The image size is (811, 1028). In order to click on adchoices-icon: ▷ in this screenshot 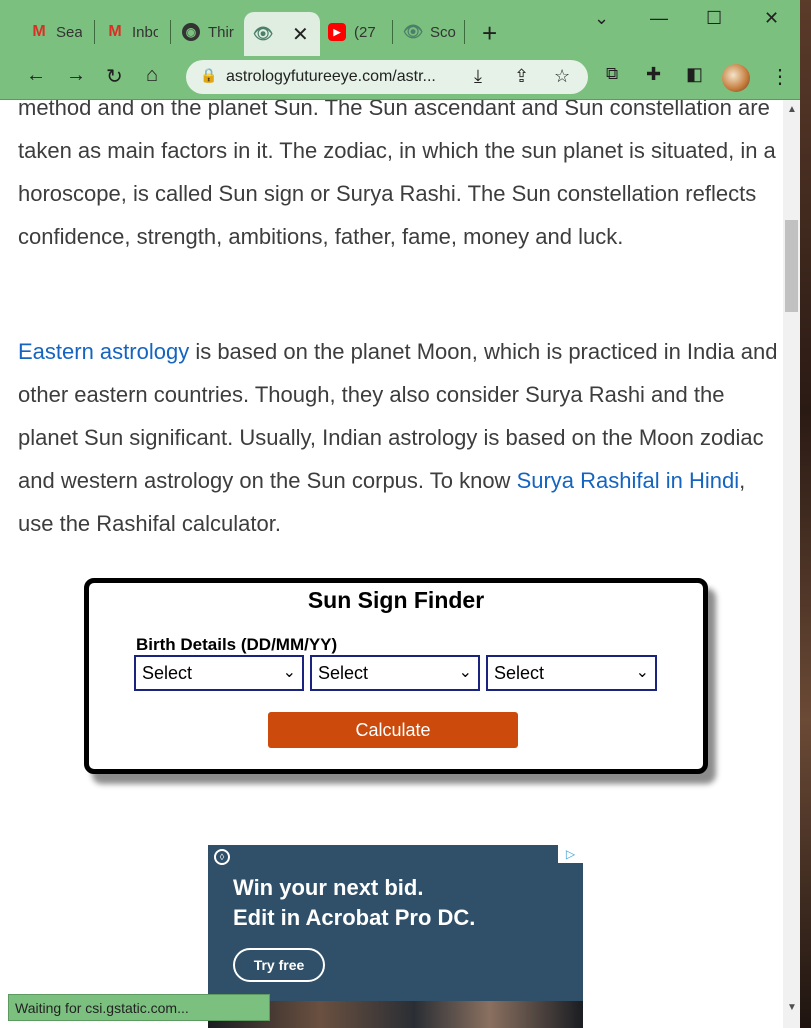, I will do `click(570, 854)`.